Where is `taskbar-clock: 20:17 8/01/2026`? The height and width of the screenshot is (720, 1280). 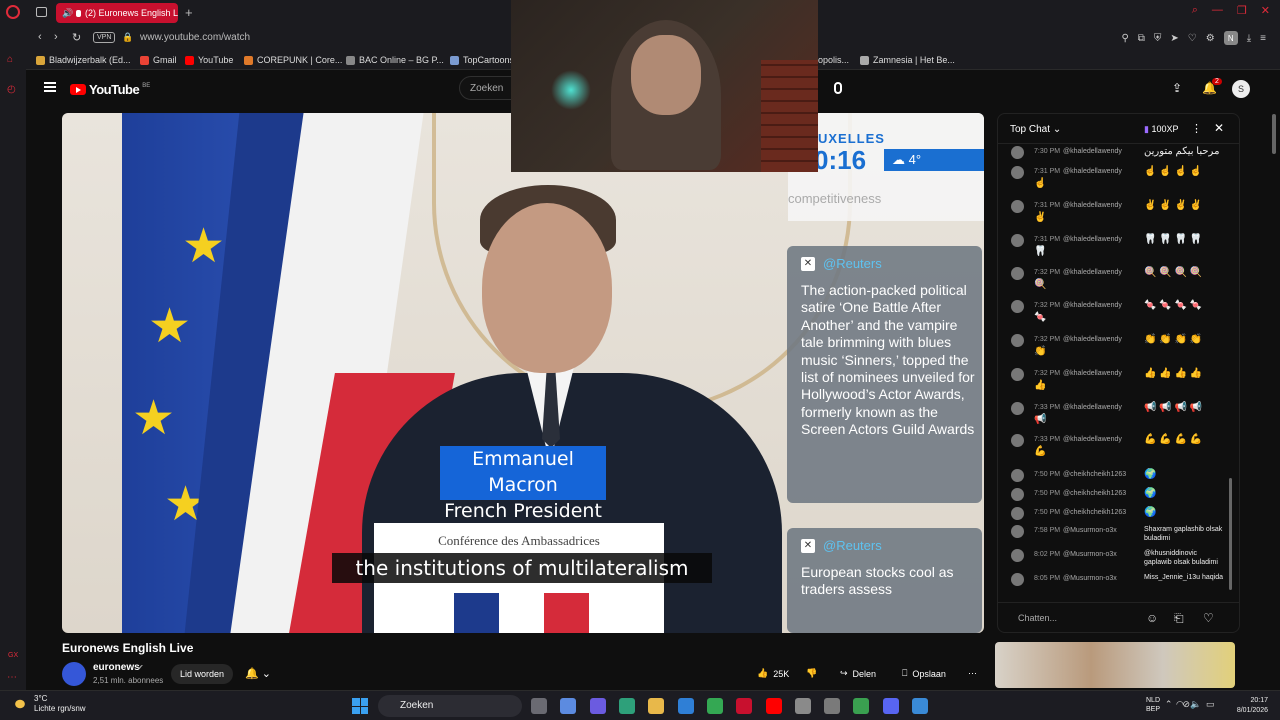 taskbar-clock: 20:17 8/01/2026 is located at coordinates (1247, 706).